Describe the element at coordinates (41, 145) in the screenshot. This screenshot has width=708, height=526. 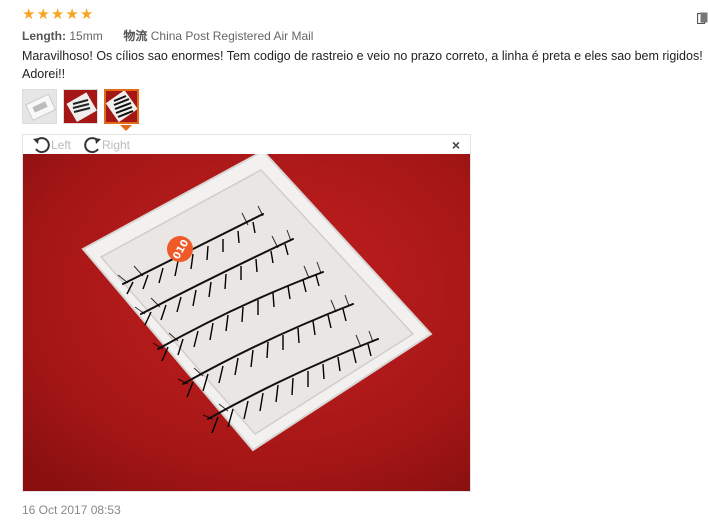
I see `rotate-left-icon` at that location.